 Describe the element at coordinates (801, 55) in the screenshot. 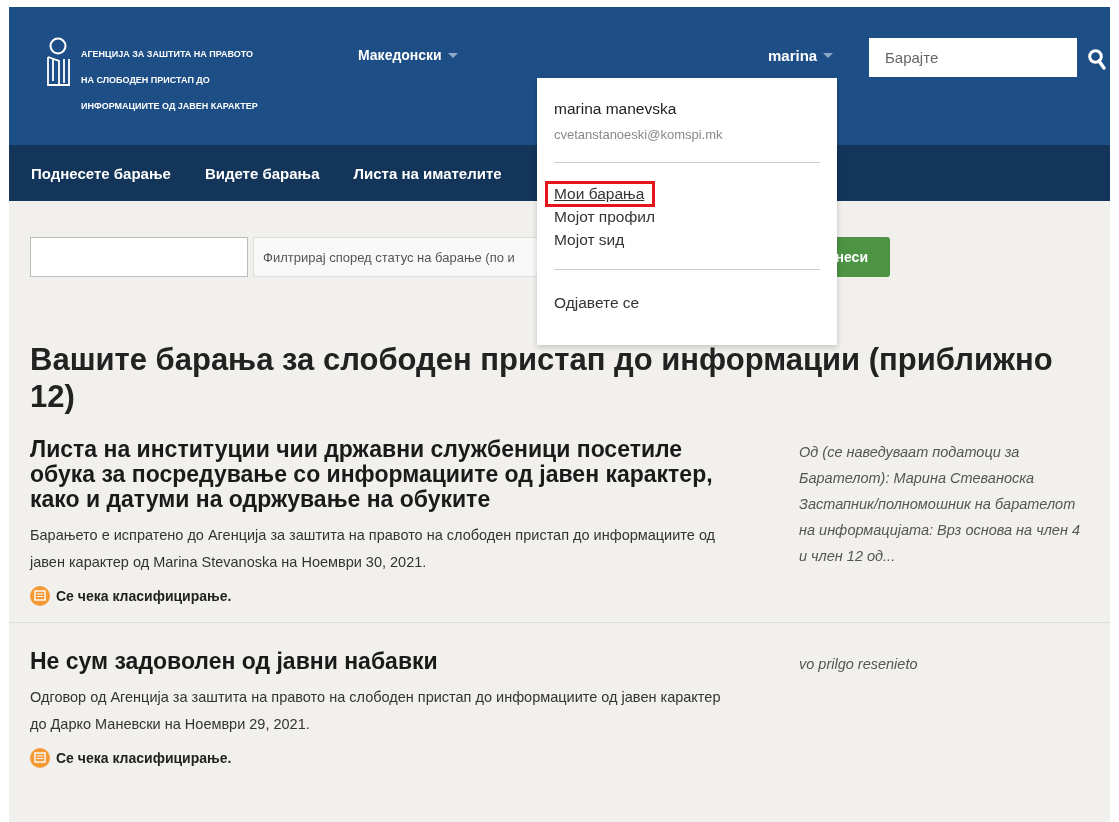

I see `user-dropdown: marina` at that location.